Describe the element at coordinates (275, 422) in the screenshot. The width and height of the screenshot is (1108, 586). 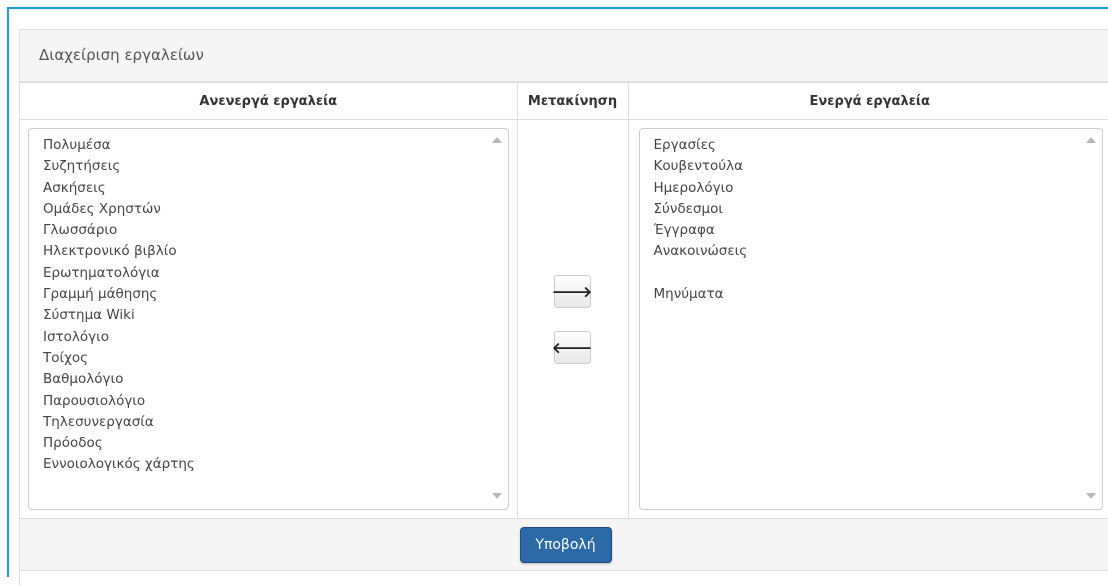
I see `list-item: Τηλεσυνεργασία` at that location.